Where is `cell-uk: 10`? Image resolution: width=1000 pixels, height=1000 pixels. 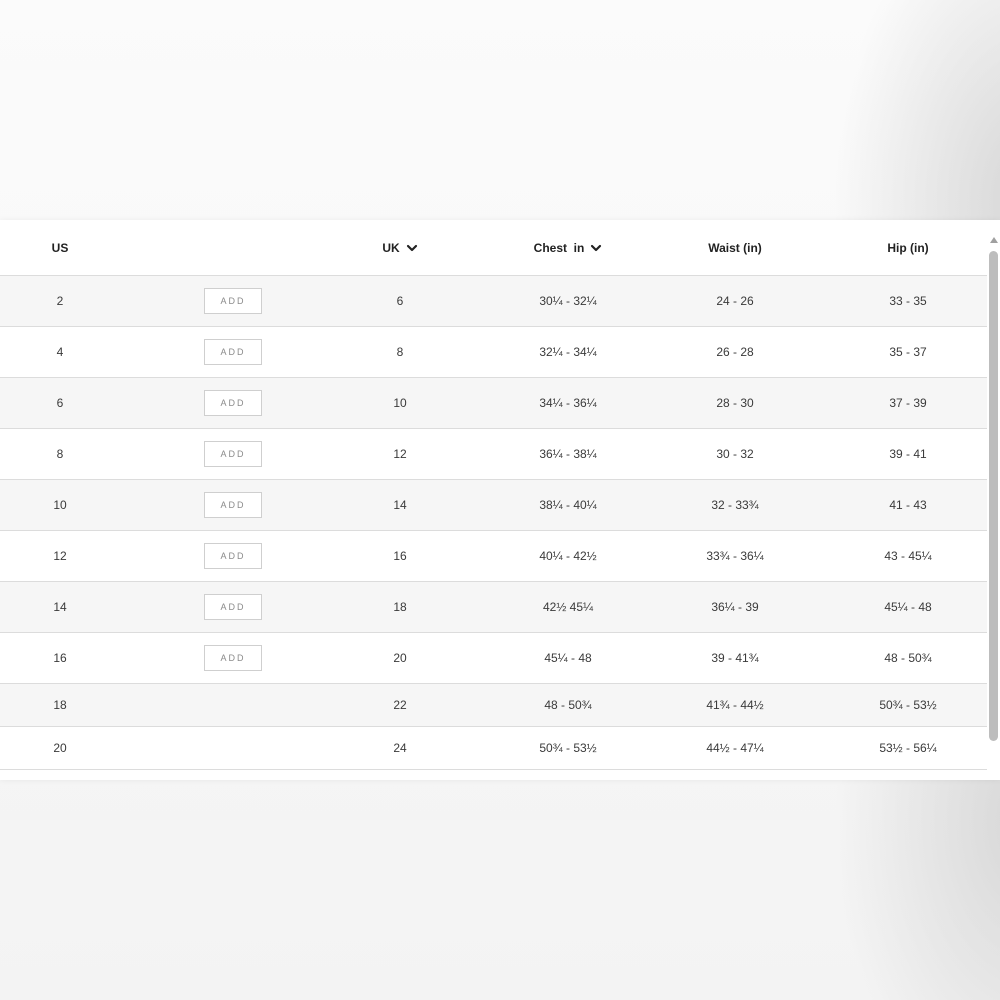 cell-uk: 10 is located at coordinates (400, 403).